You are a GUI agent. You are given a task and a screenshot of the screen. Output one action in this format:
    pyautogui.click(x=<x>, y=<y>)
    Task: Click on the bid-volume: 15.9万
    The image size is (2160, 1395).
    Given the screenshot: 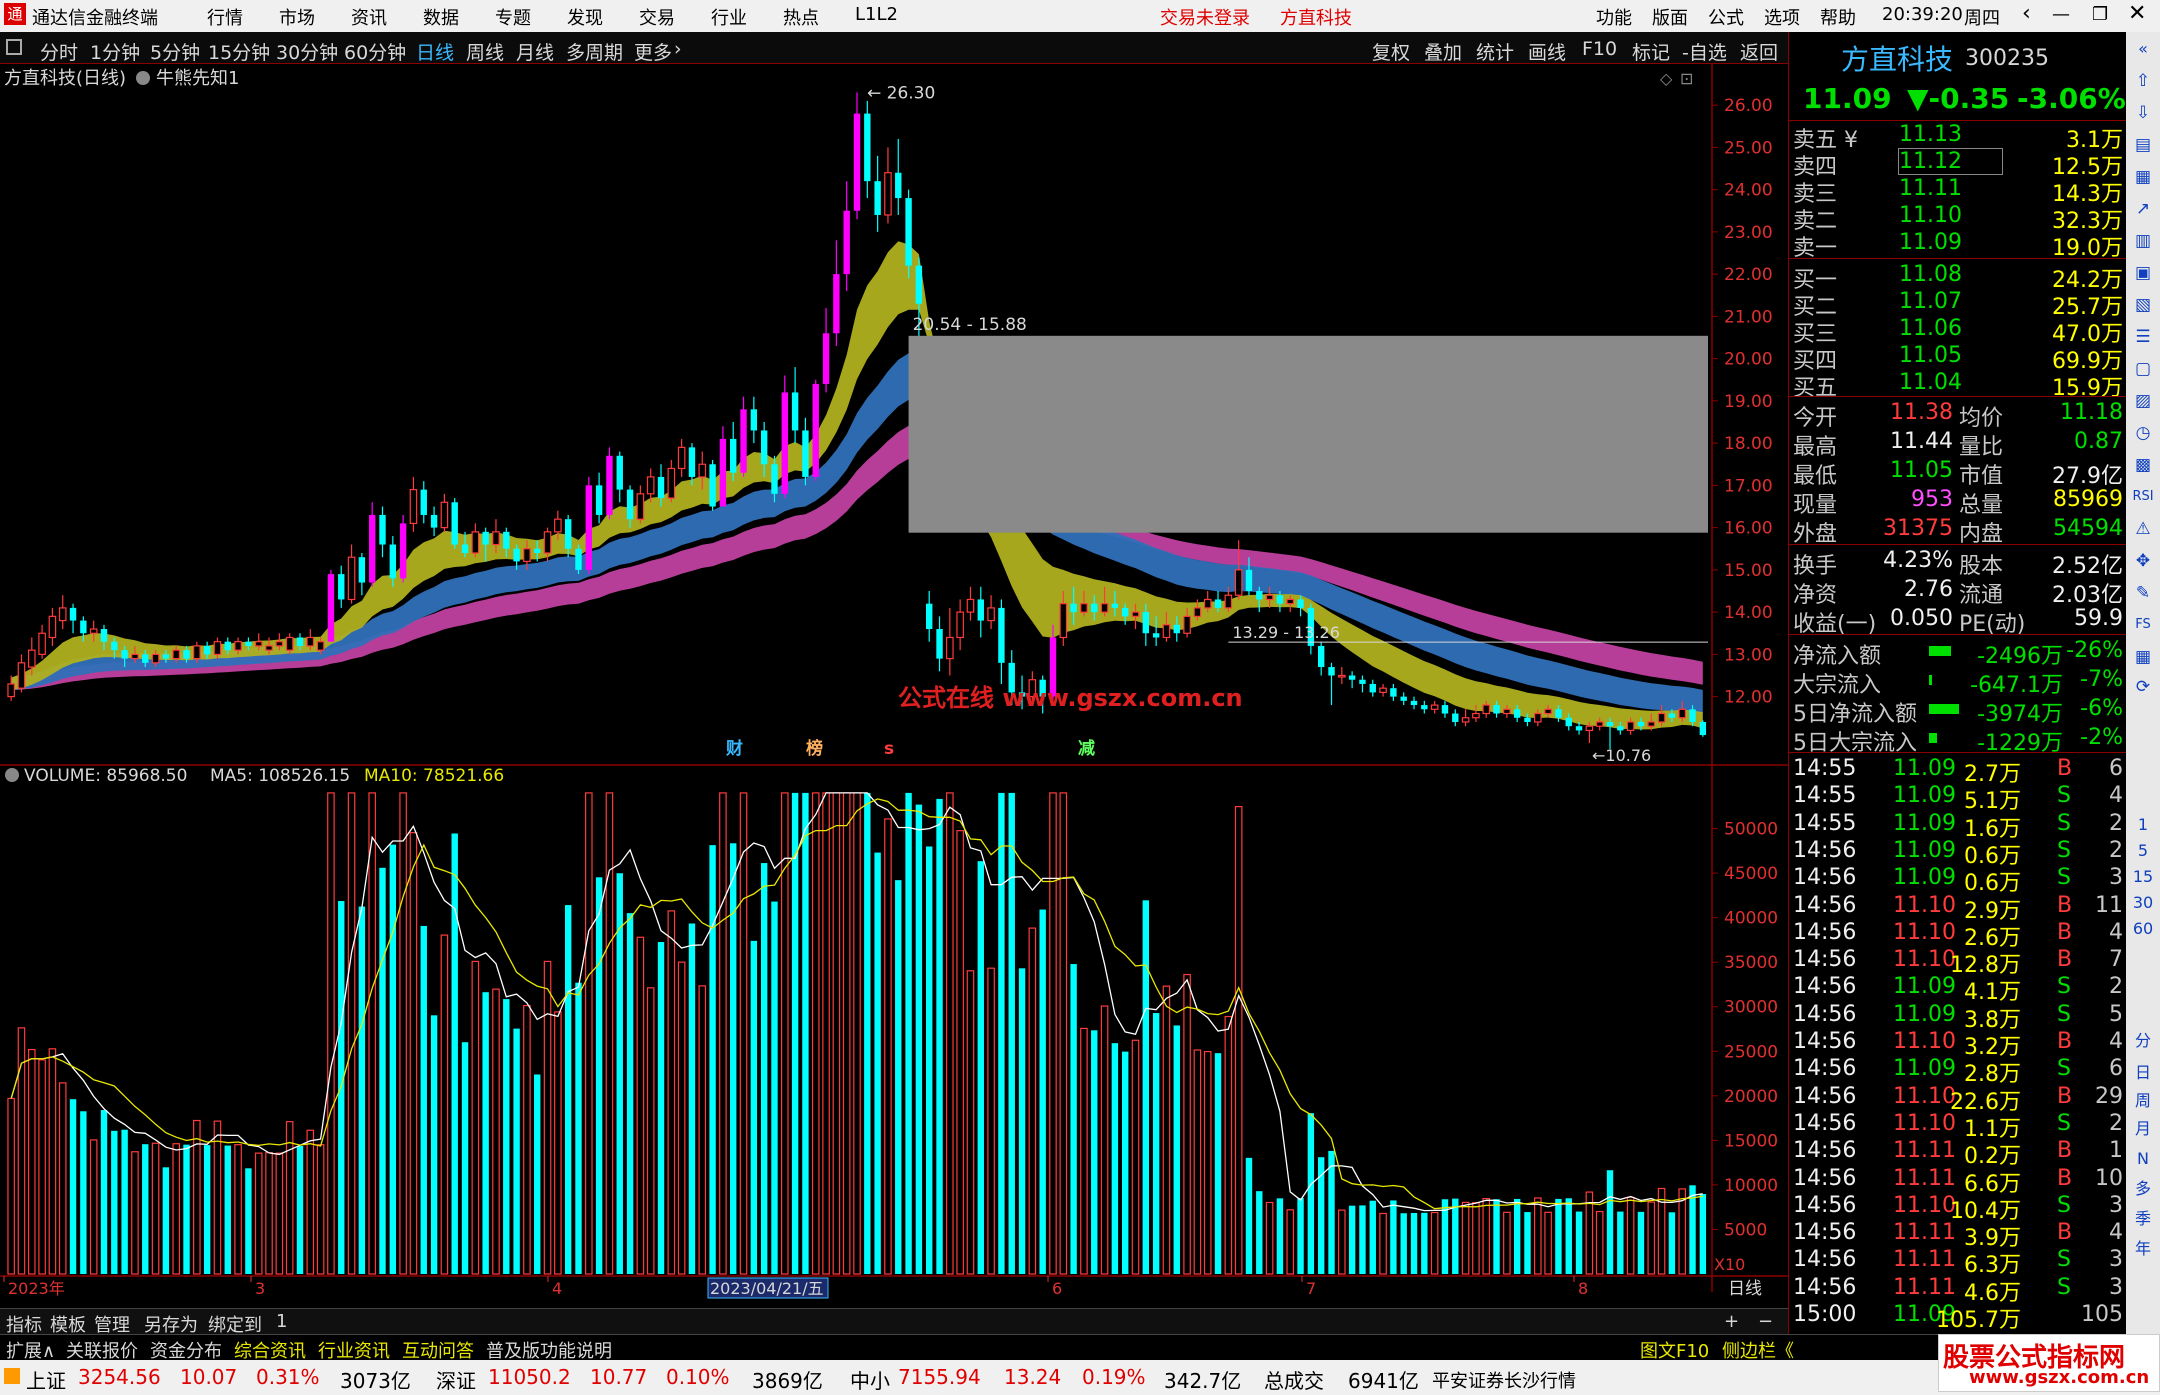 What is the action you would take?
    pyautogui.click(x=2087, y=388)
    